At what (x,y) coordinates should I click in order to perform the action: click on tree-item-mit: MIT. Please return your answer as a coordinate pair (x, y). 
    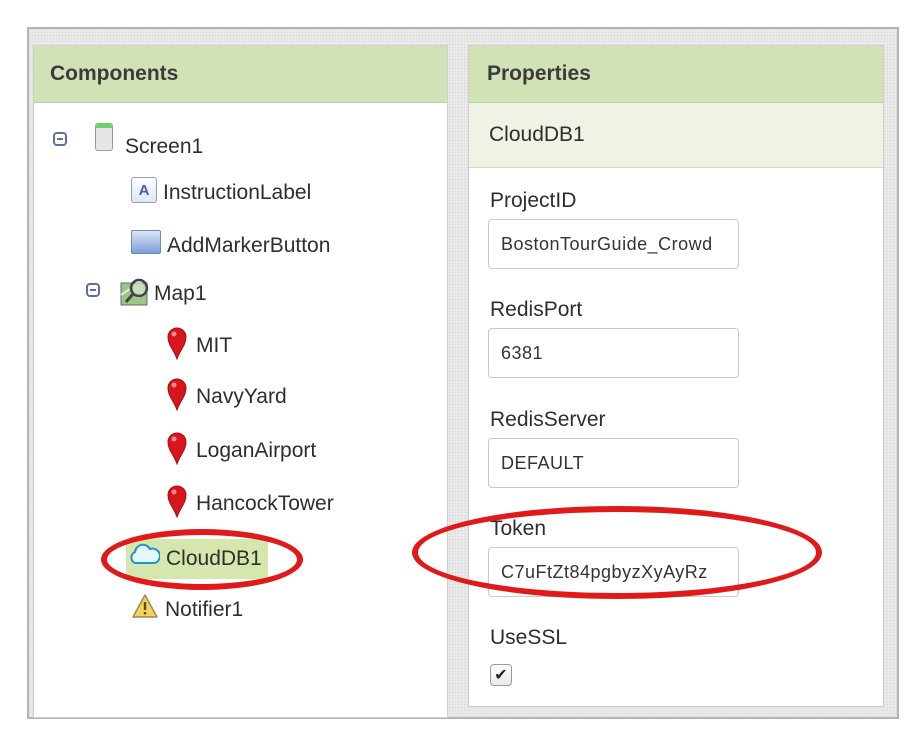
    Looking at the image, I should click on (199, 343).